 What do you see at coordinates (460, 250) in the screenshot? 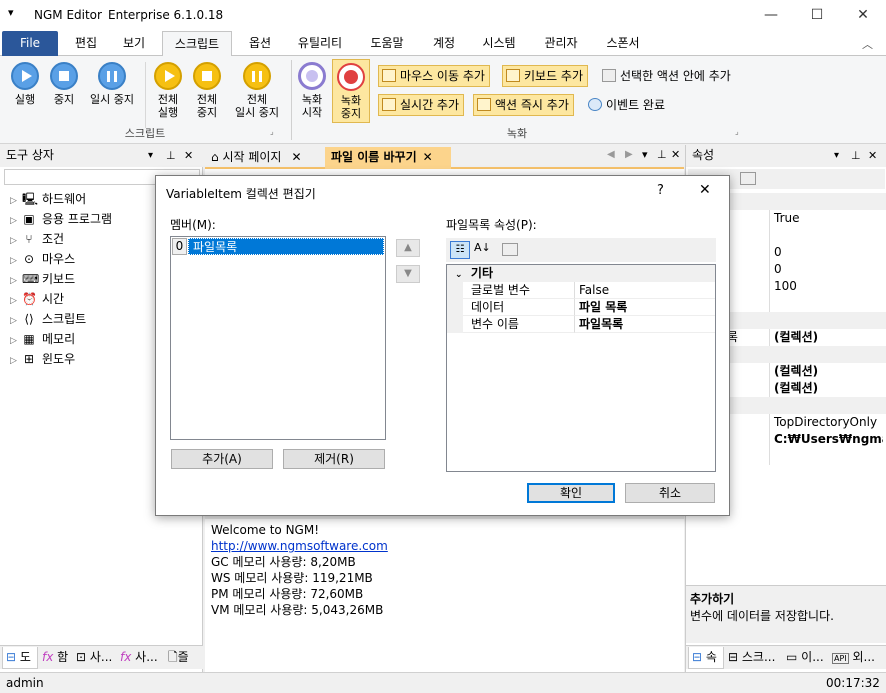
I see `categorized-icon: ☷` at bounding box center [460, 250].